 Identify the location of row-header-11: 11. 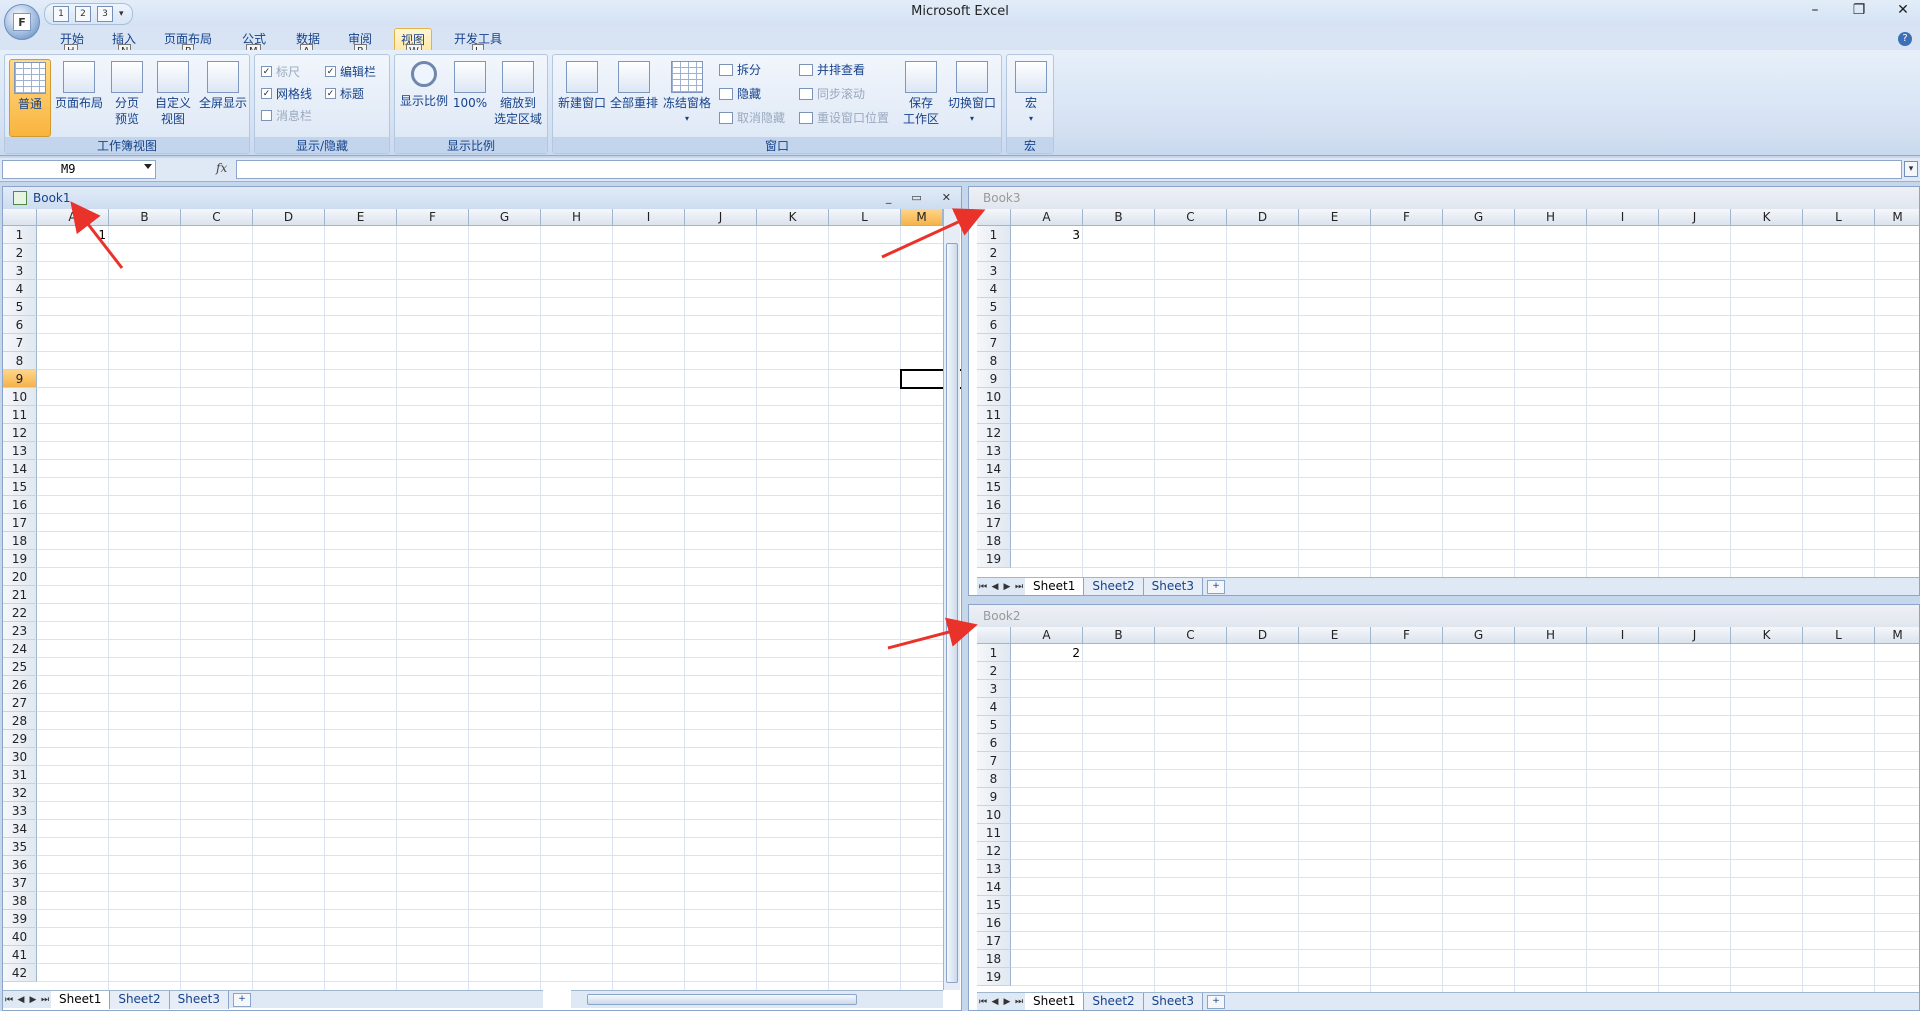
(994, 415).